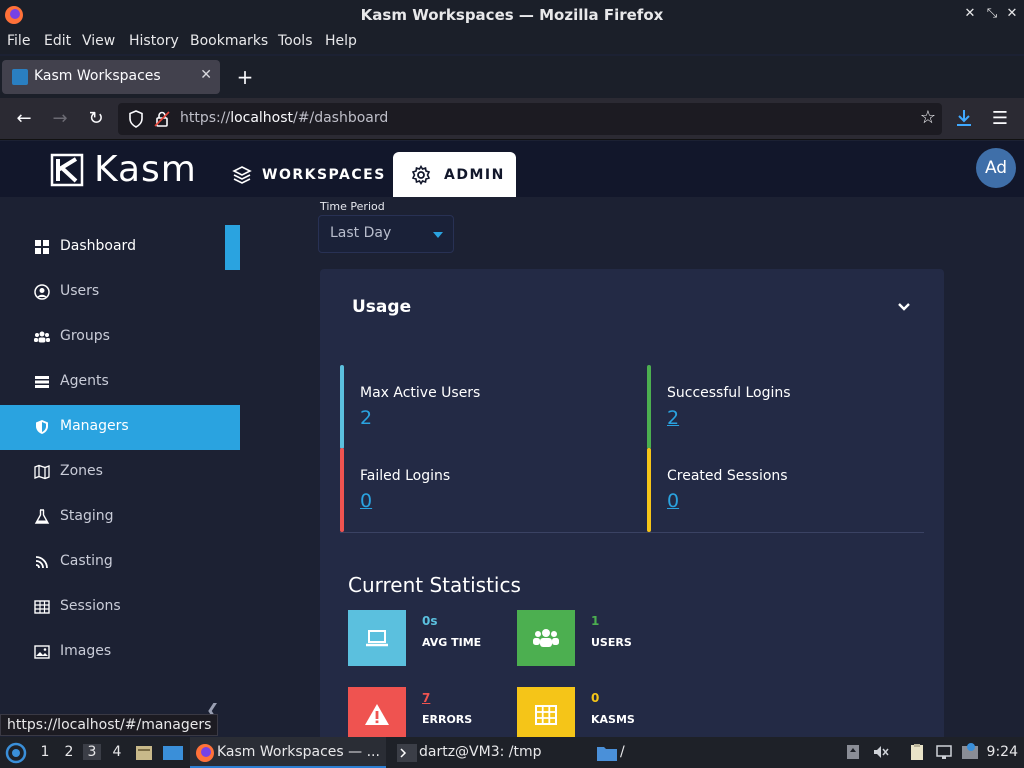 Image resolution: width=1024 pixels, height=768 pixels. I want to click on browser-tab: Kasm Workspaces ✕, so click(111, 77).